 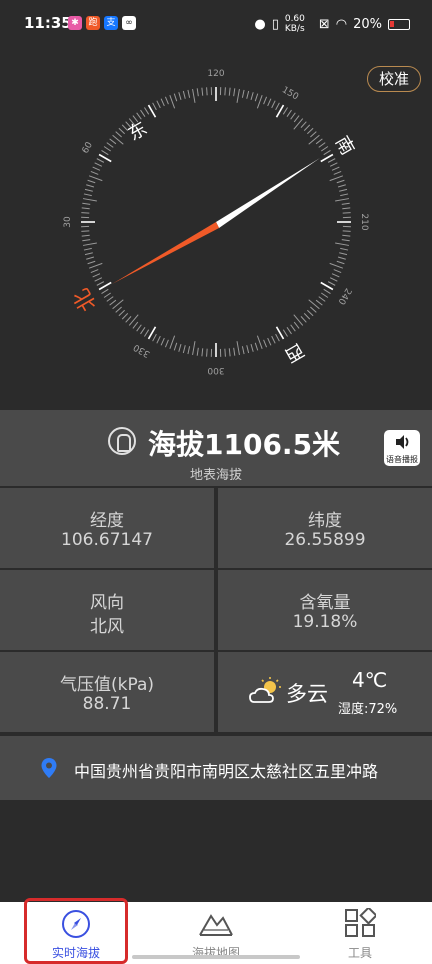 What do you see at coordinates (307, 694) in the screenshot?
I see `weather-condition: 多云` at bounding box center [307, 694].